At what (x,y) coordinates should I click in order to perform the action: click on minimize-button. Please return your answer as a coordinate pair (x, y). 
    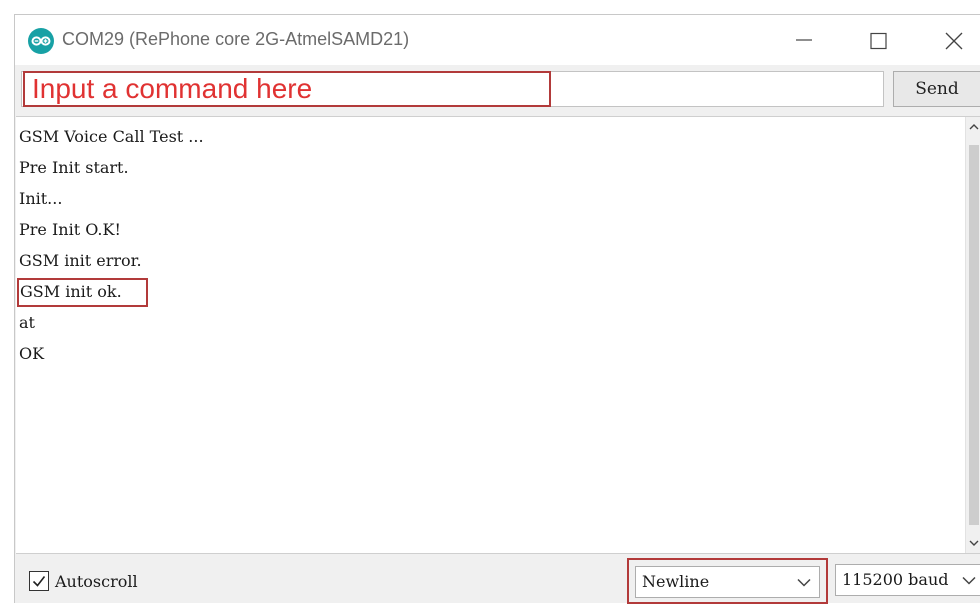
    Looking at the image, I should click on (804, 40).